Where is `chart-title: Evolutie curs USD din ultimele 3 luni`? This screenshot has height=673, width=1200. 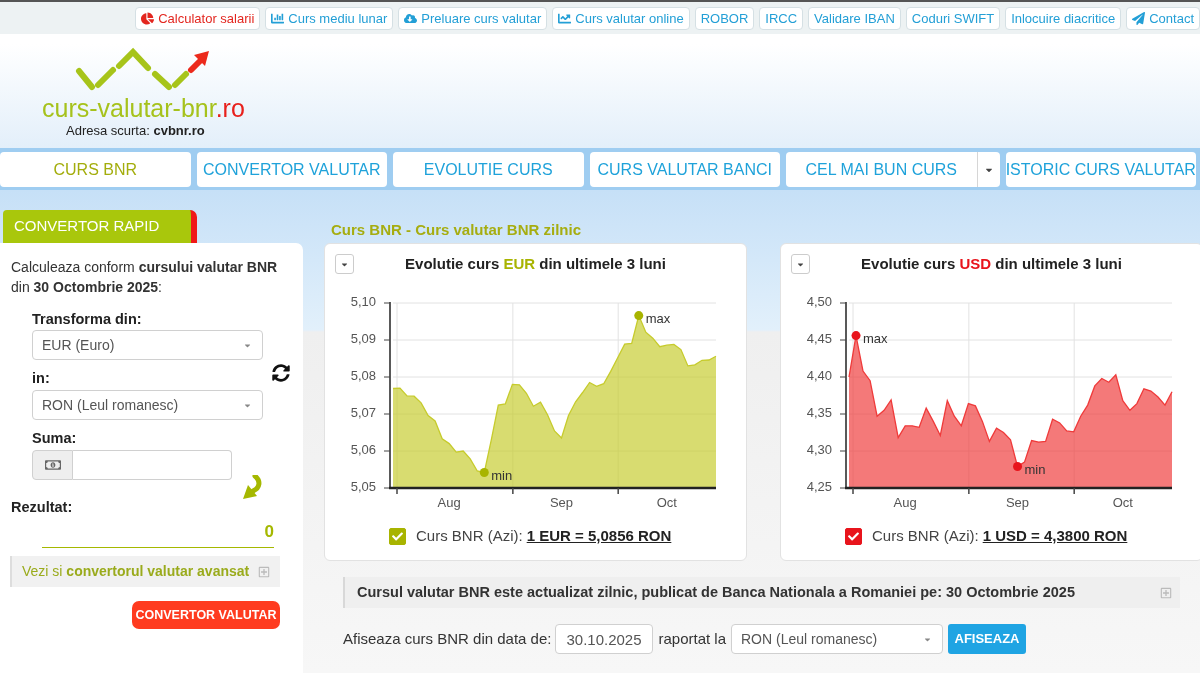 chart-title: Evolutie curs USD din ultimele 3 luni is located at coordinates (991, 264).